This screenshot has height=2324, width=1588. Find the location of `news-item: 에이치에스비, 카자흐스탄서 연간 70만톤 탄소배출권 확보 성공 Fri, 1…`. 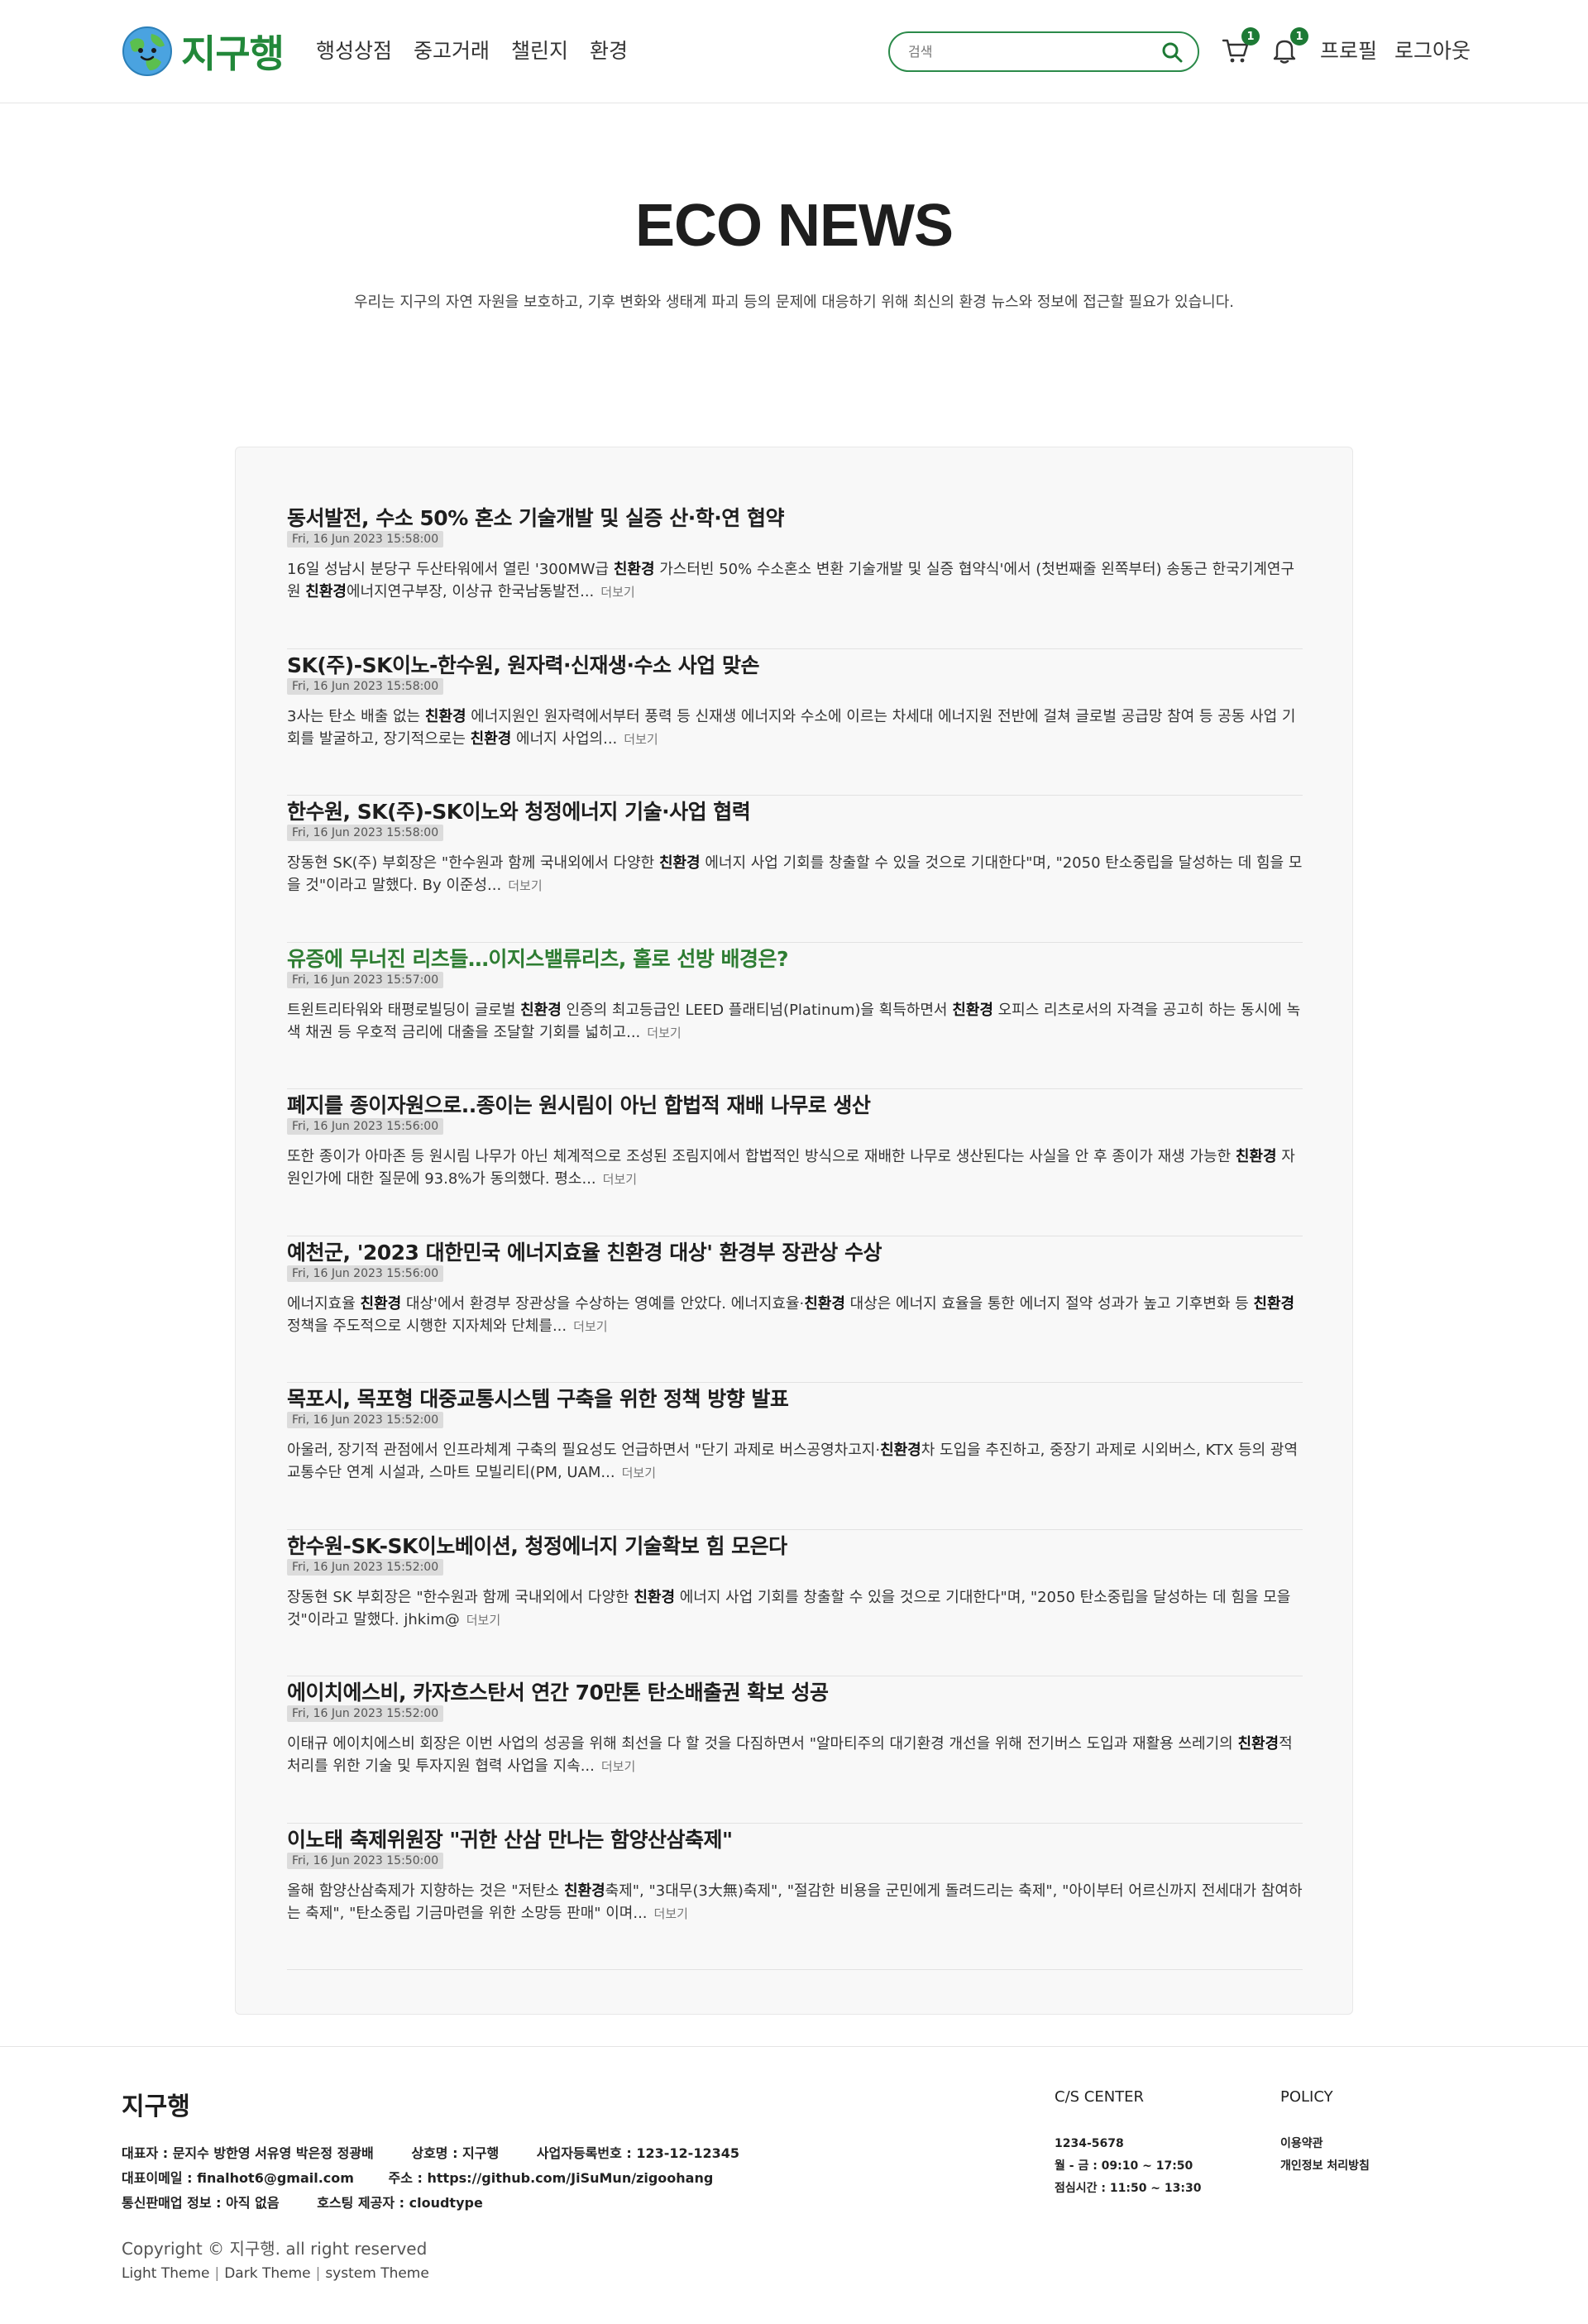

news-item: 에이치에스비, 카자흐스탄서 연간 70만톤 탄소배출권 확보 성공 Fri, 1… is located at coordinates (795, 1750).